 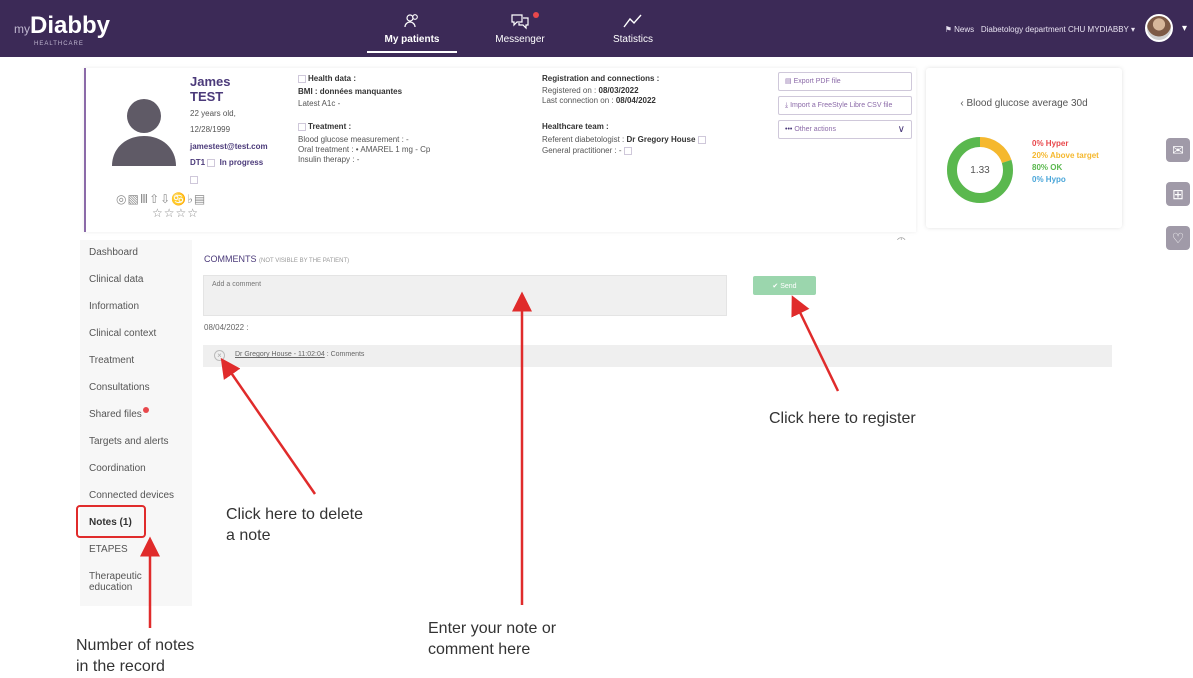 I want to click on annotation-delete: Click here to delete a note, so click(x=294, y=525).